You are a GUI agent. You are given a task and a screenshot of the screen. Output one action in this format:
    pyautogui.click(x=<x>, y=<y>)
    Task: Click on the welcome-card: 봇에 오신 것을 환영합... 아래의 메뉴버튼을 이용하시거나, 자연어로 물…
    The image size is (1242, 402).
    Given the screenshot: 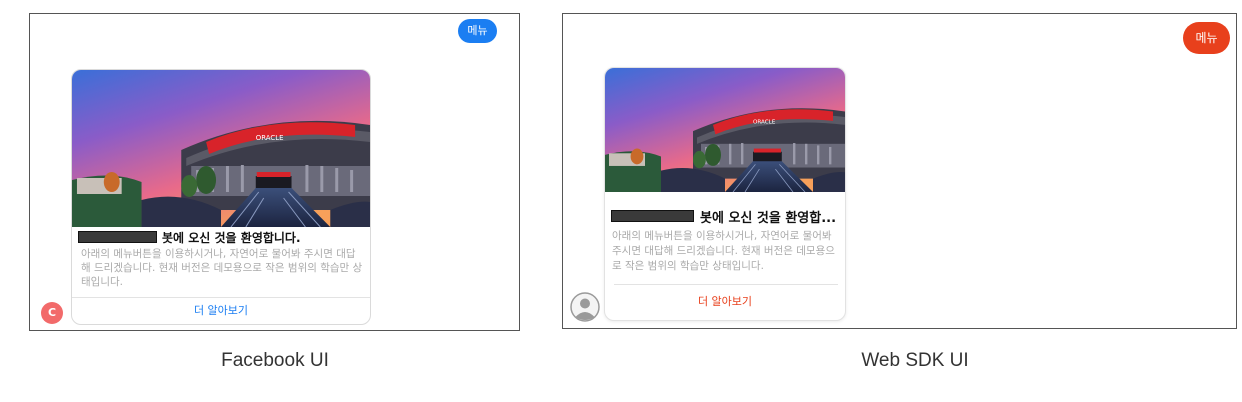 What is the action you would take?
    pyautogui.click(x=725, y=194)
    